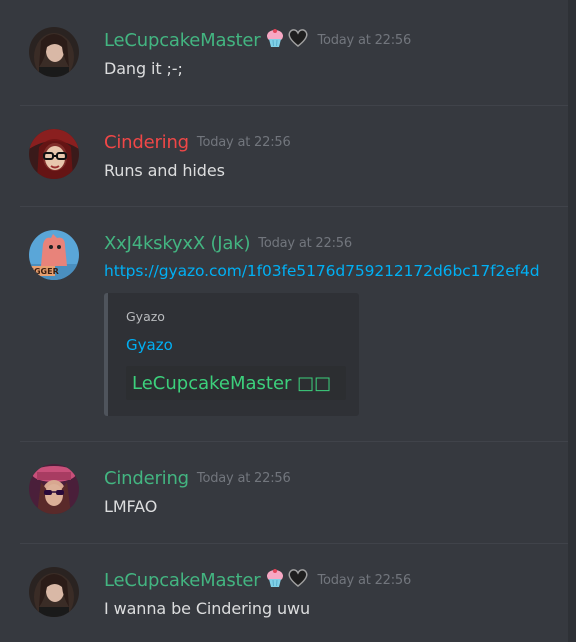 This screenshot has width=576, height=642. Describe the element at coordinates (177, 243) in the screenshot. I see `username: XxJ4kskyxX (Jak)` at that location.